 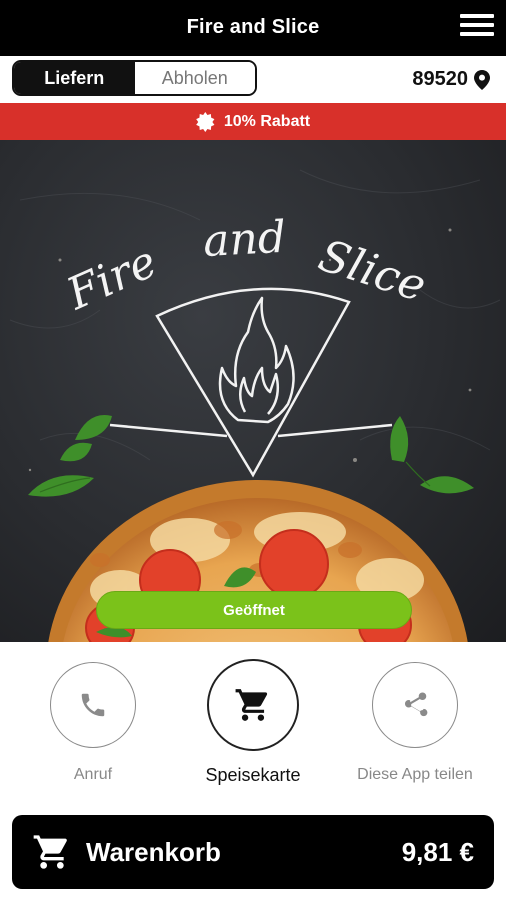 I want to click on discount-banner: 10% Rabatt, so click(x=253, y=121).